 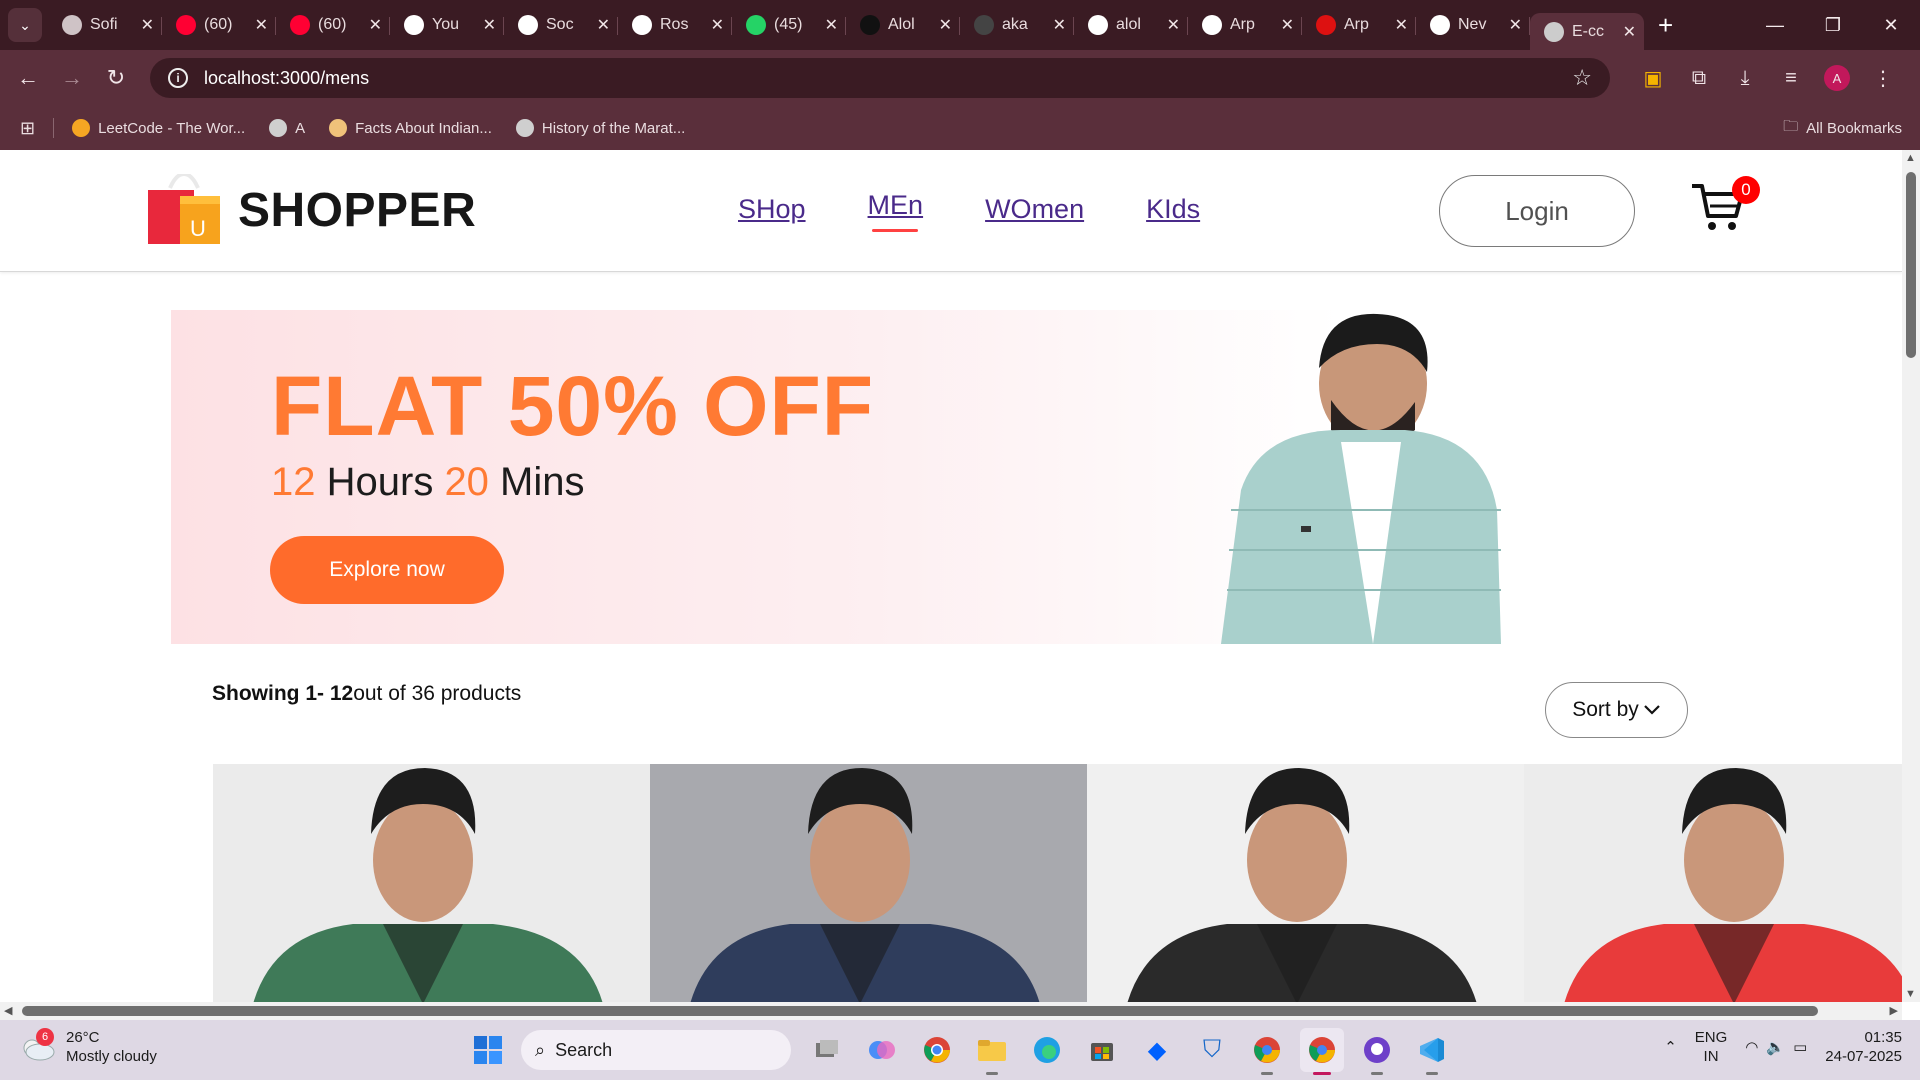 I want to click on task-view-icon, so click(x=827, y=1050).